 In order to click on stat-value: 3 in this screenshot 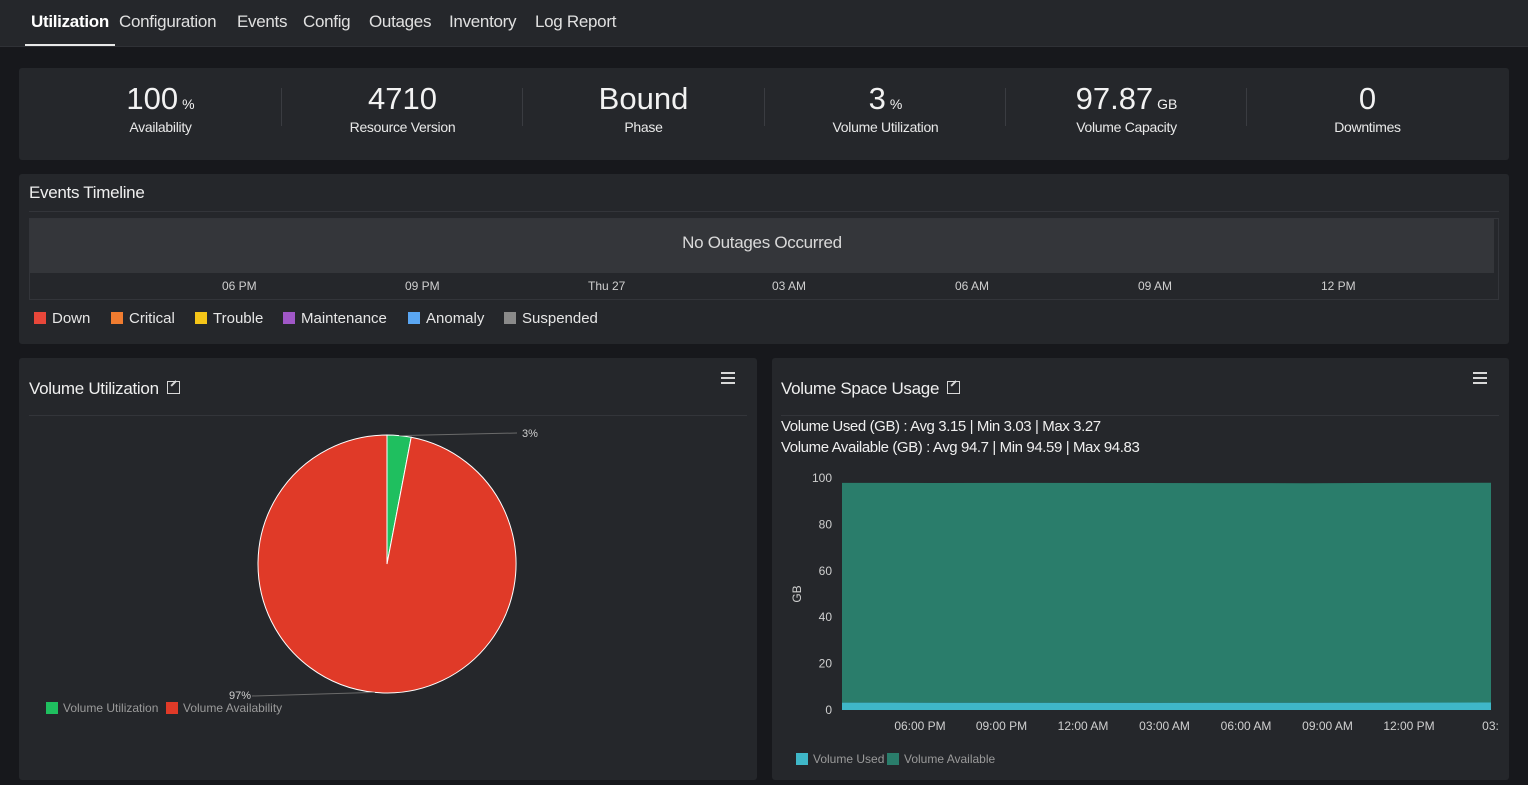, I will do `click(877, 98)`.